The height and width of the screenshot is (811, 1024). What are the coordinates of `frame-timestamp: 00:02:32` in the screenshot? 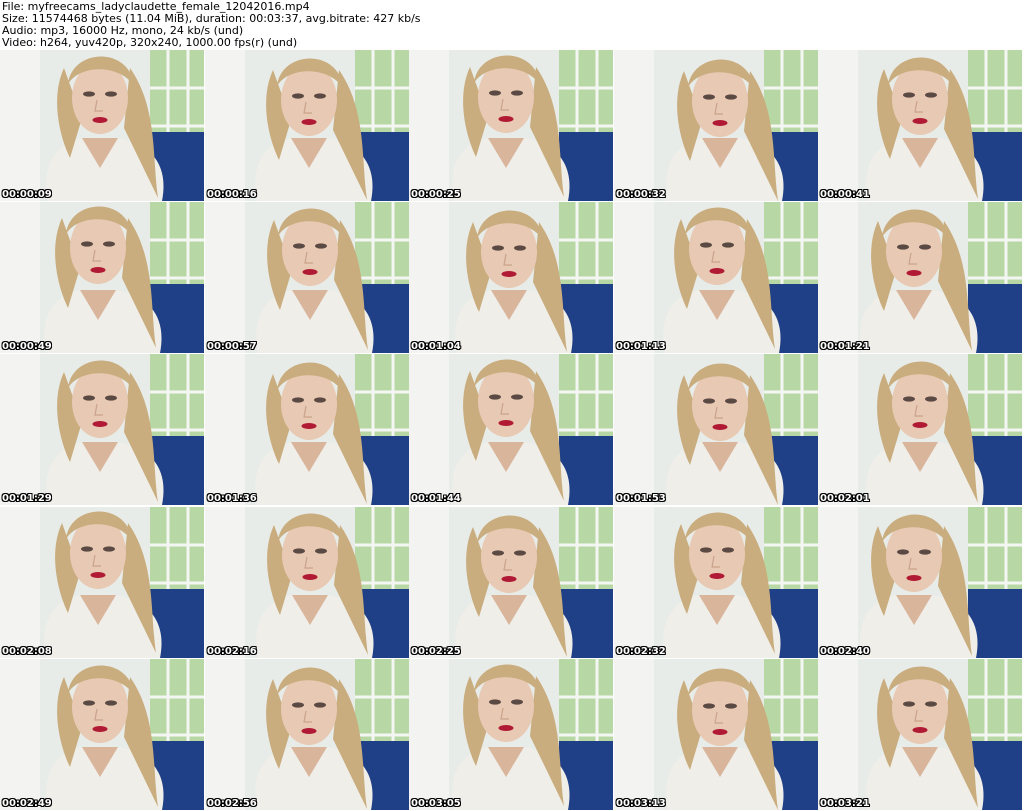 It's located at (641, 651).